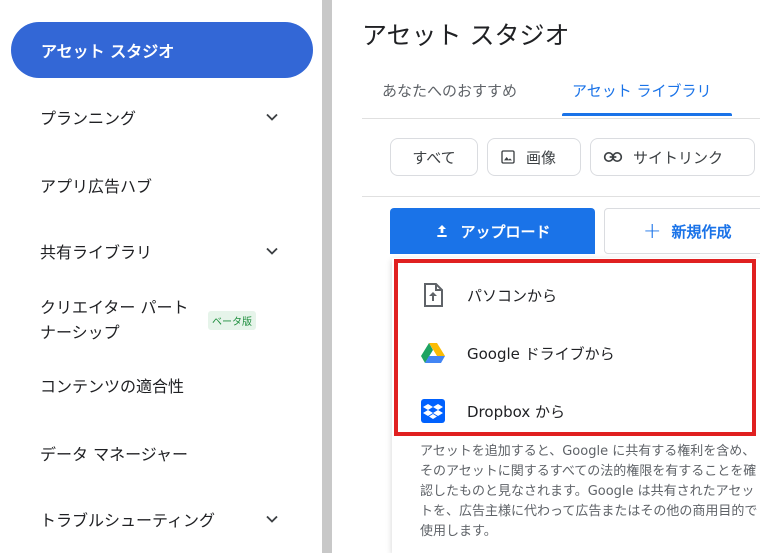  I want to click on filter-chip-label: すべて, so click(434, 157).